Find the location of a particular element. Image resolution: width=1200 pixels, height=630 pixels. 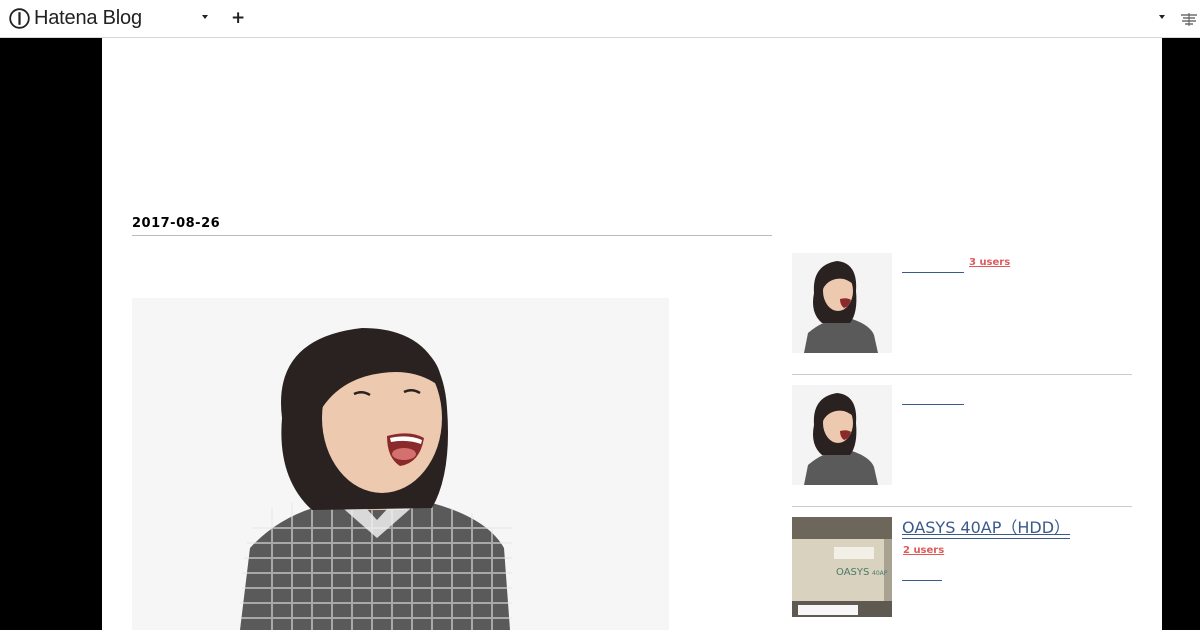

blog-menu-chevron-down-icon is located at coordinates (205, 17).